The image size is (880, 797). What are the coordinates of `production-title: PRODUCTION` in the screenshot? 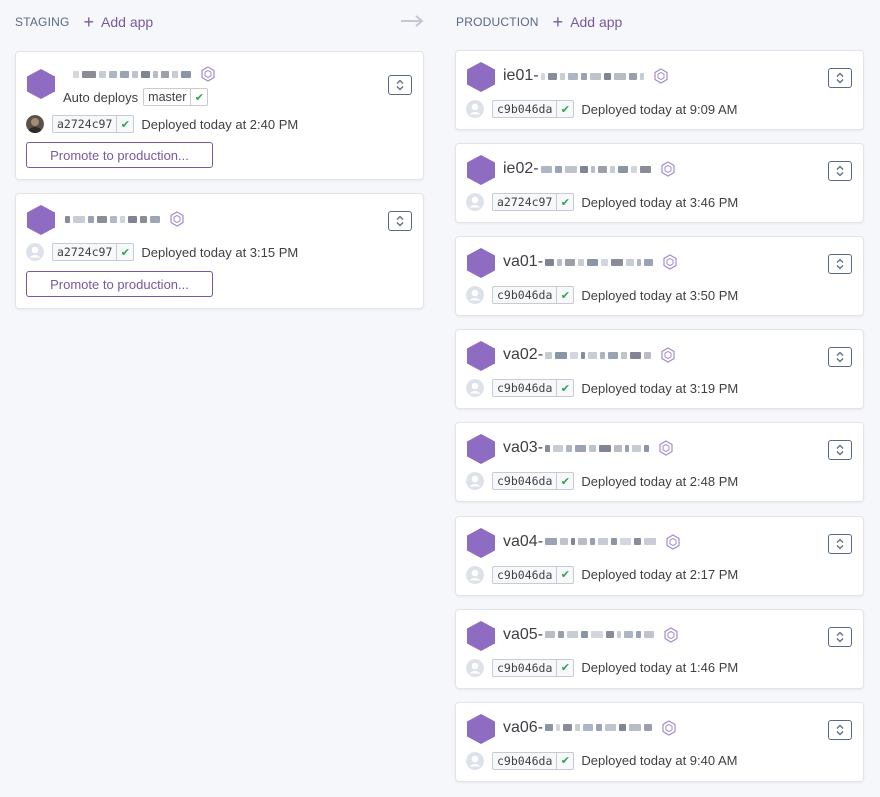 It's located at (497, 22).